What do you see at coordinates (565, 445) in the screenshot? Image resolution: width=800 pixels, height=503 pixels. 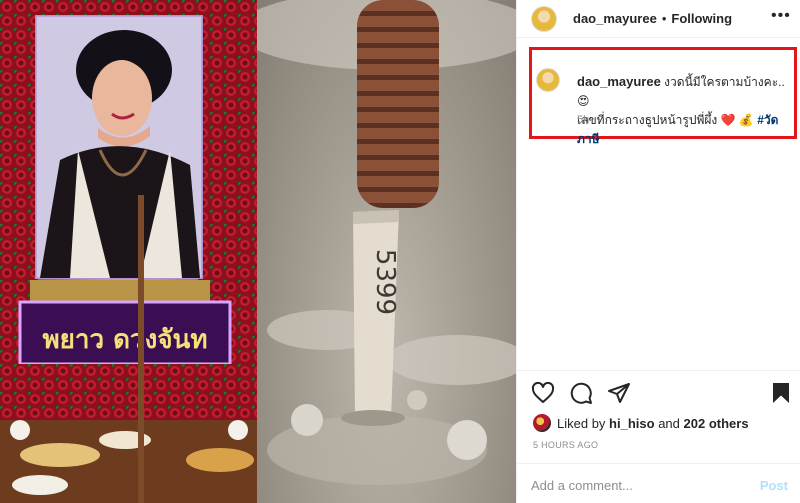 I see `post-timestamp: 5 HOURS AGO` at bounding box center [565, 445].